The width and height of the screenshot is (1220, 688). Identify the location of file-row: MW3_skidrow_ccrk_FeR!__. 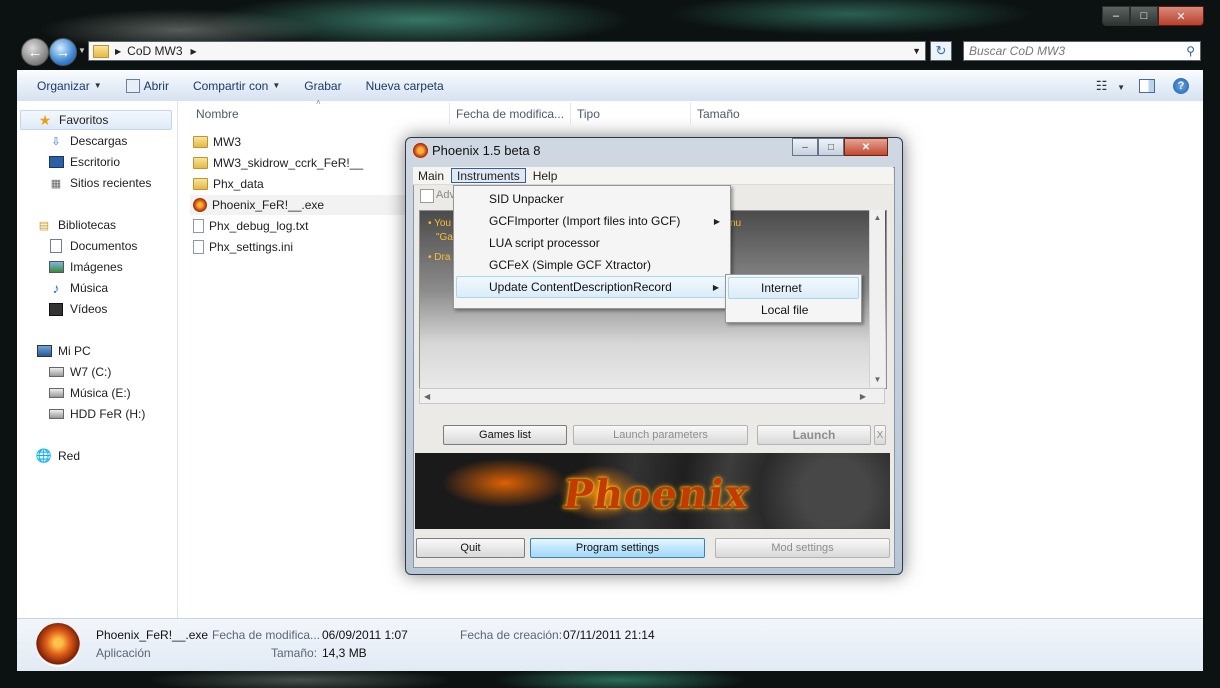
(278, 163).